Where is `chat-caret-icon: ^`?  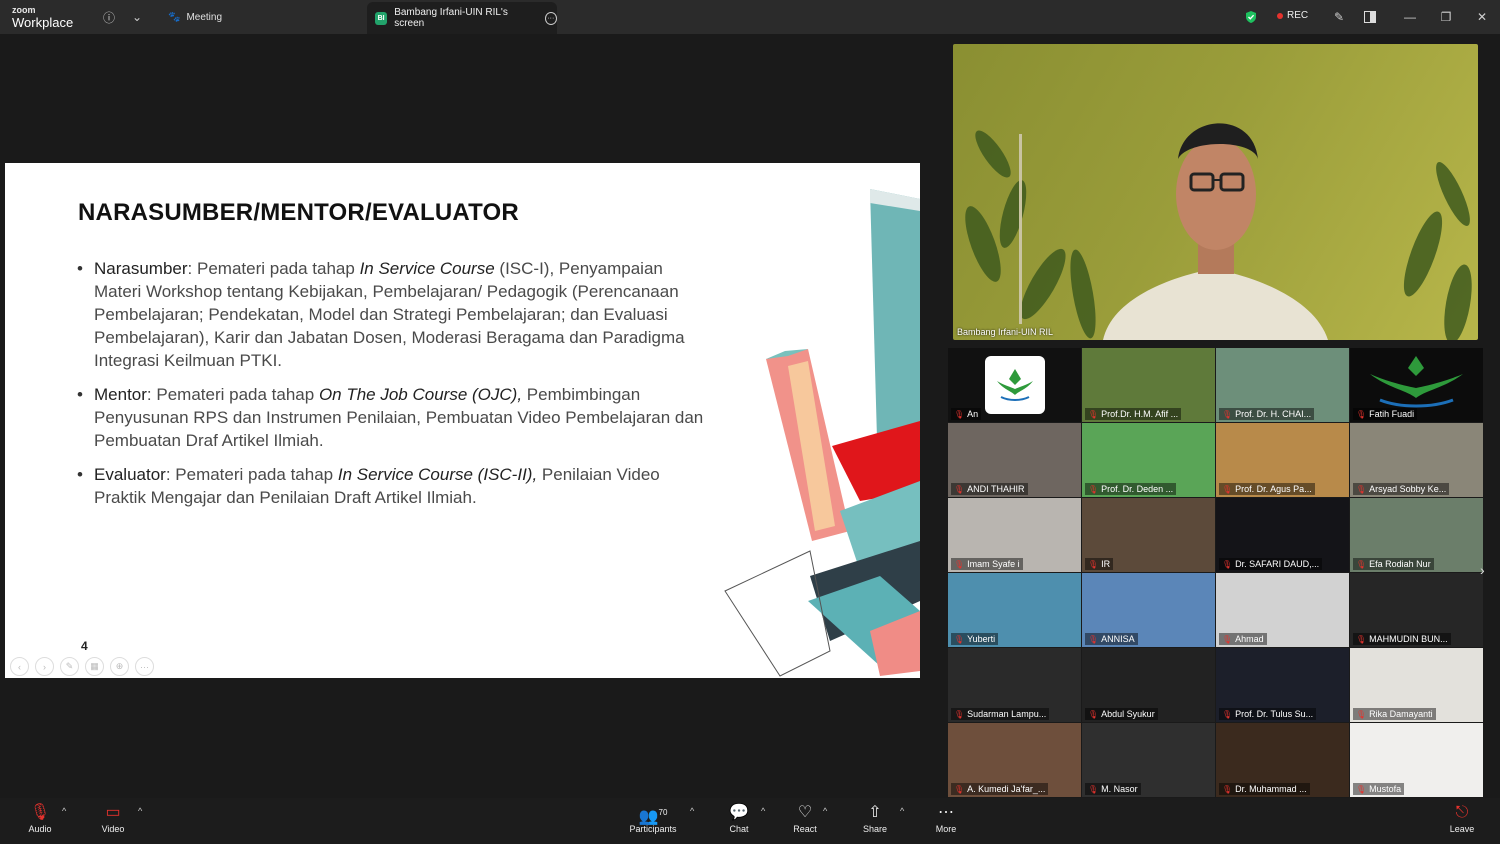
chat-caret-icon: ^ is located at coordinates (763, 811).